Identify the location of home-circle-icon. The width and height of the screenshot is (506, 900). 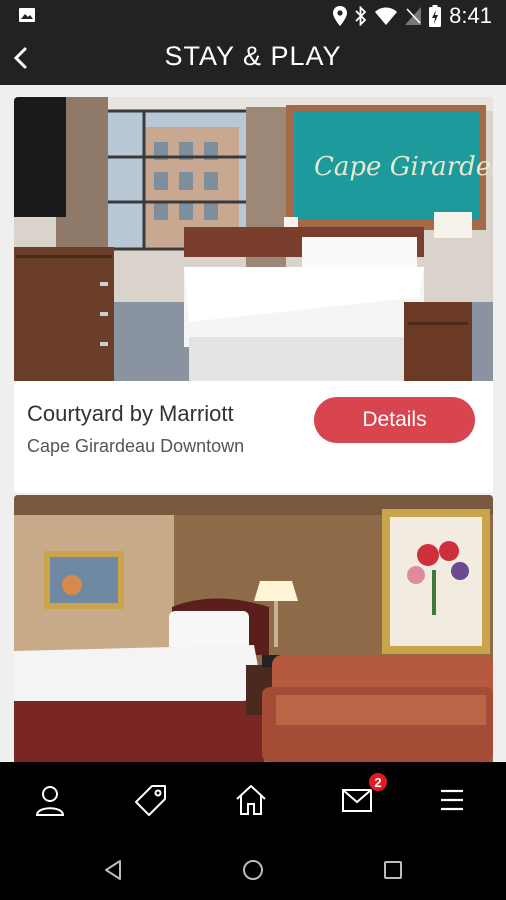
(253, 870).